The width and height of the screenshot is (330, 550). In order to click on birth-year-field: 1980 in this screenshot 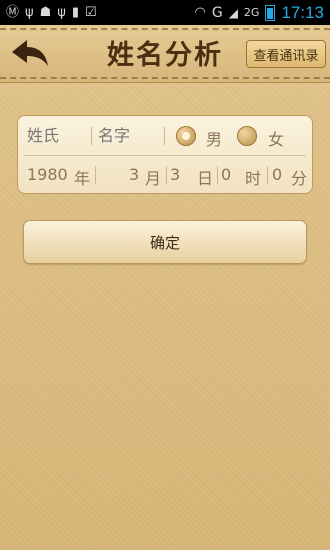, I will do `click(47, 174)`.